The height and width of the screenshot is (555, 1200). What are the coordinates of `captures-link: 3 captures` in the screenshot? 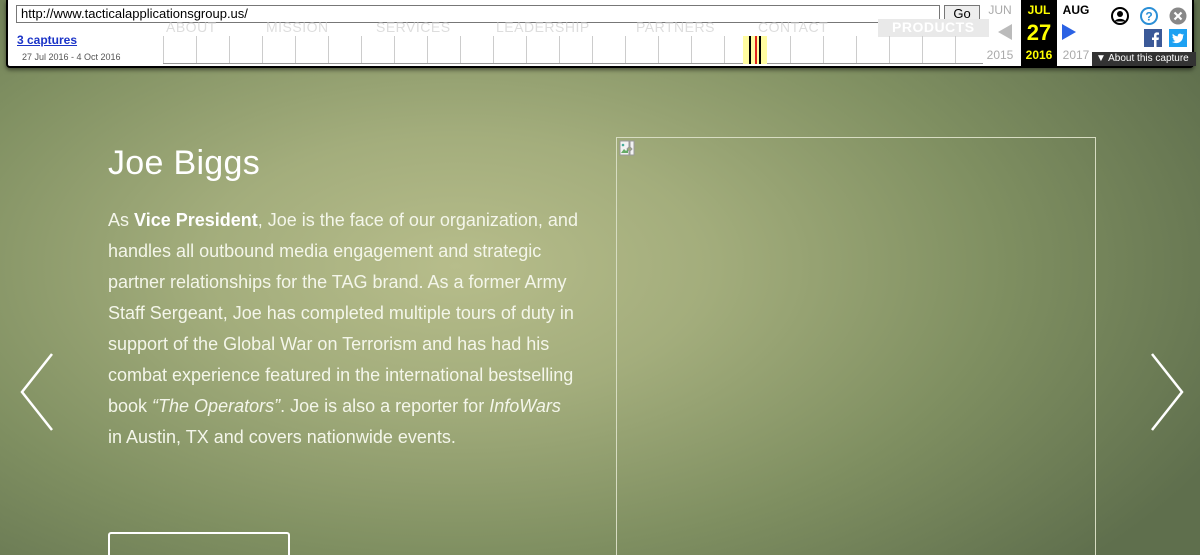 It's located at (47, 40).